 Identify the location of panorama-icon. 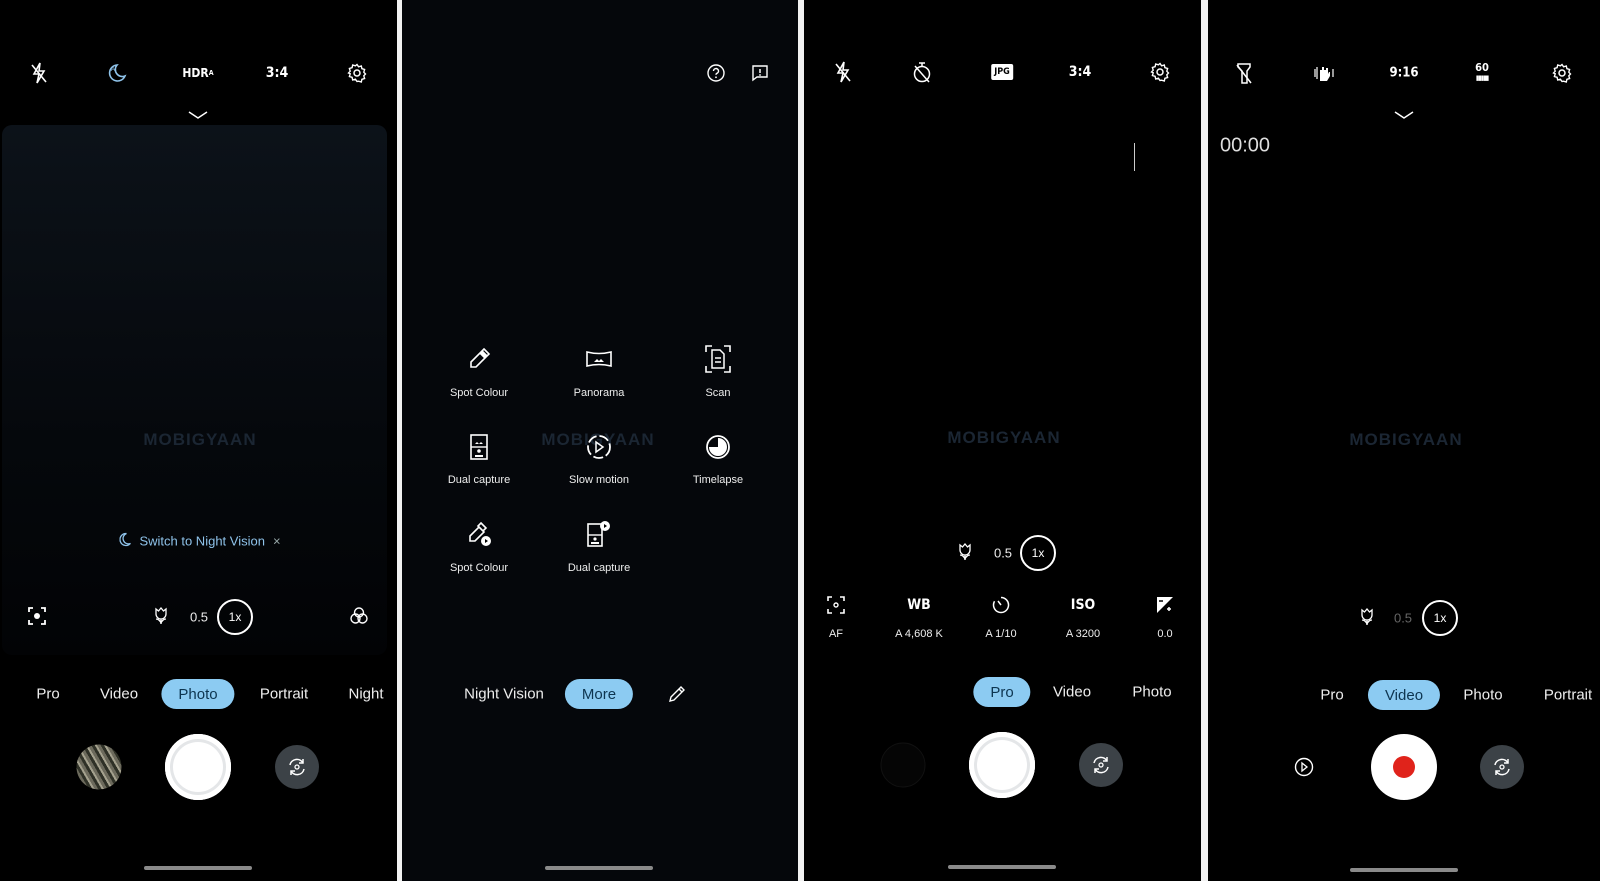
(599, 359).